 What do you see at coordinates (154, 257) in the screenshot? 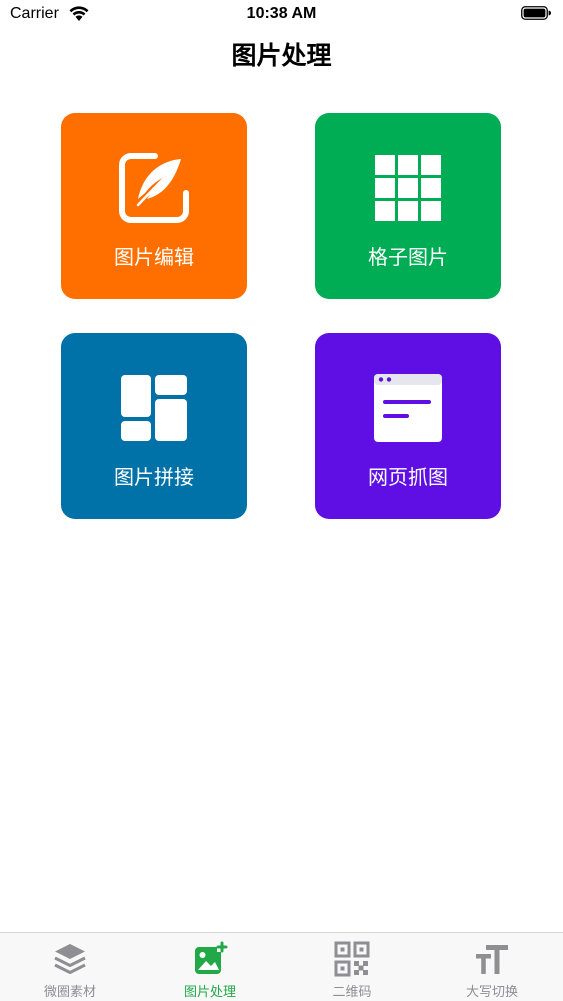
I see `tile-label: 图片编辑` at bounding box center [154, 257].